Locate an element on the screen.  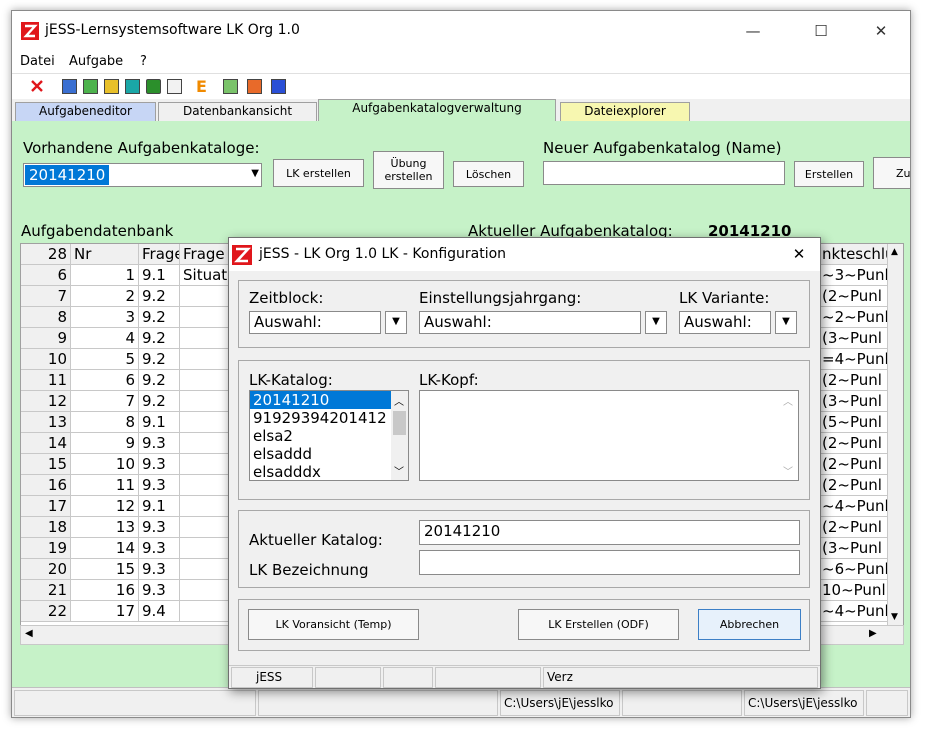
row-header-cell: 12 is located at coordinates (46, 401).